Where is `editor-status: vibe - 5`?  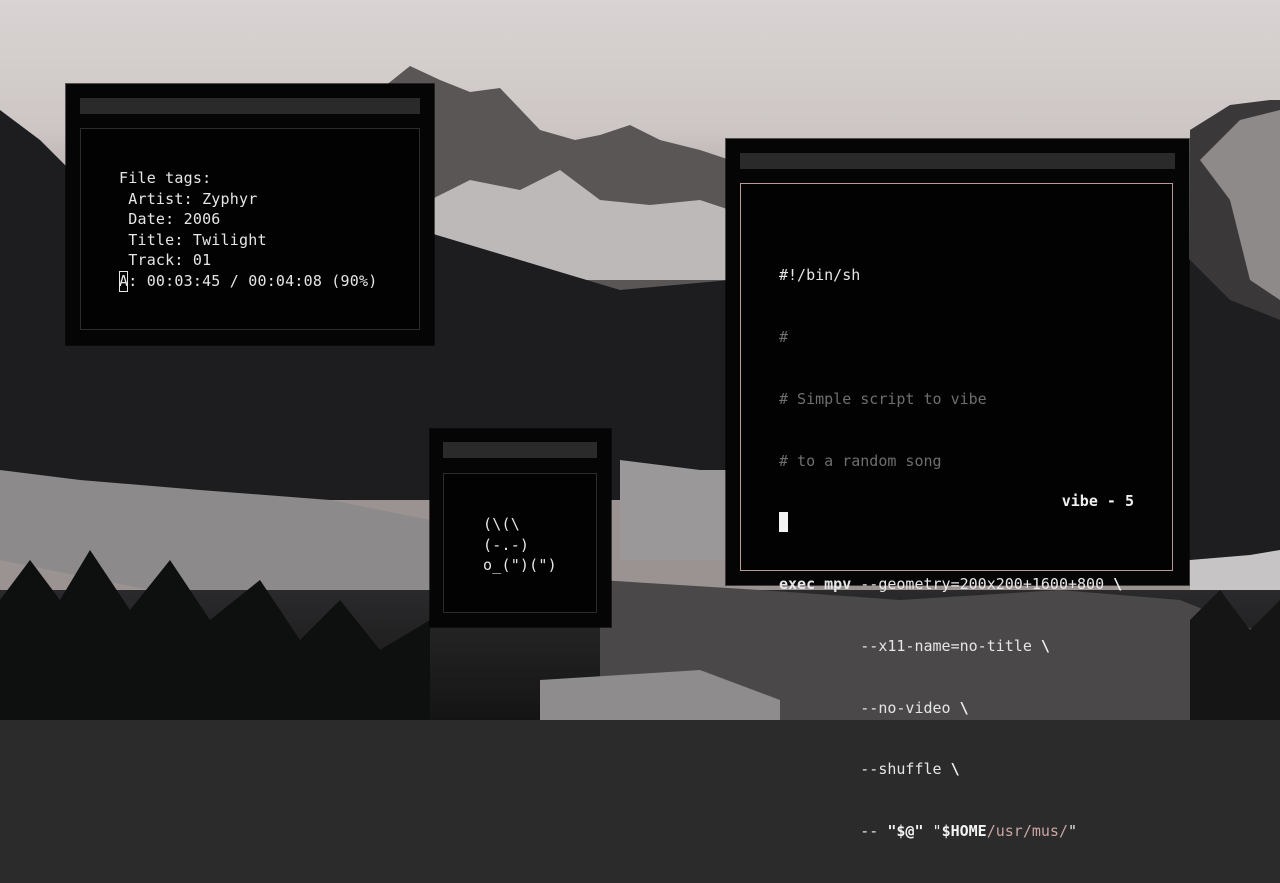 editor-status: vibe - 5 is located at coordinates (1097, 501).